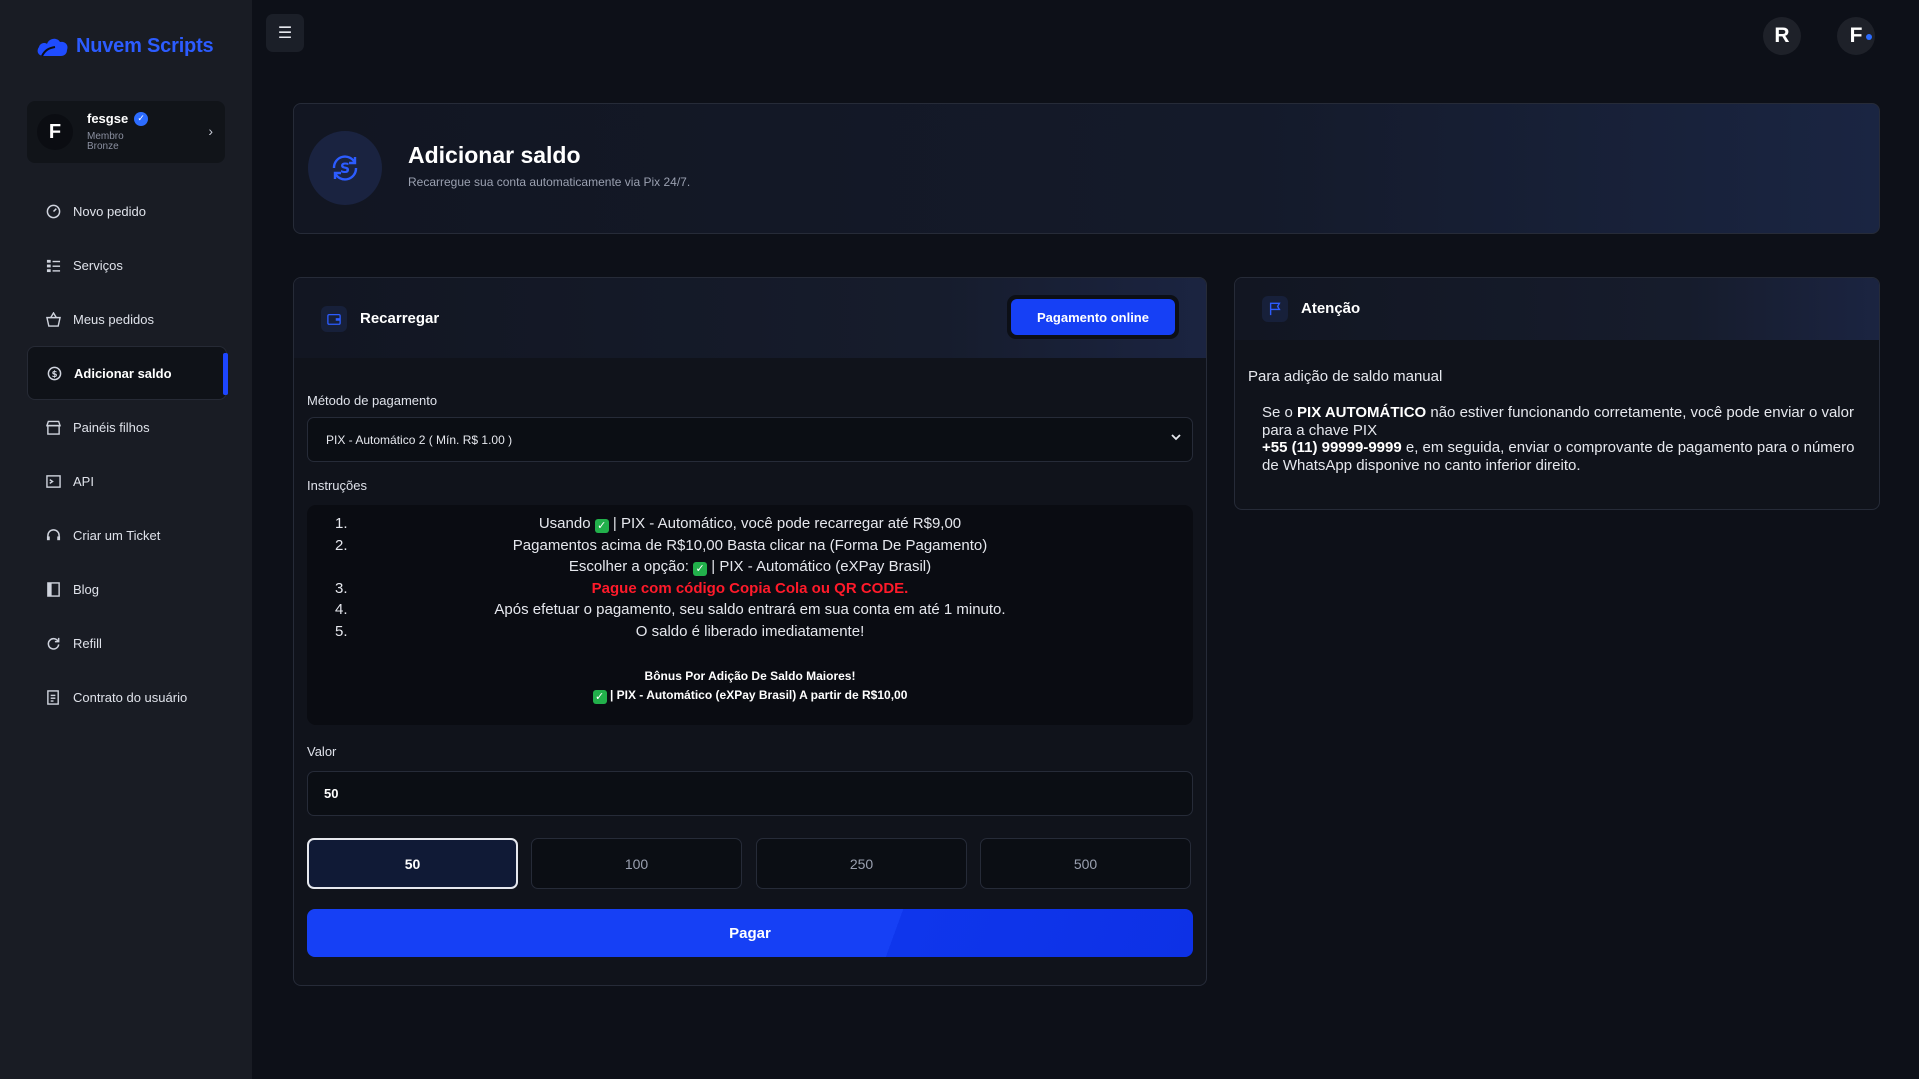  What do you see at coordinates (861, 863) in the screenshot?
I see `amount-option-250: 250` at bounding box center [861, 863].